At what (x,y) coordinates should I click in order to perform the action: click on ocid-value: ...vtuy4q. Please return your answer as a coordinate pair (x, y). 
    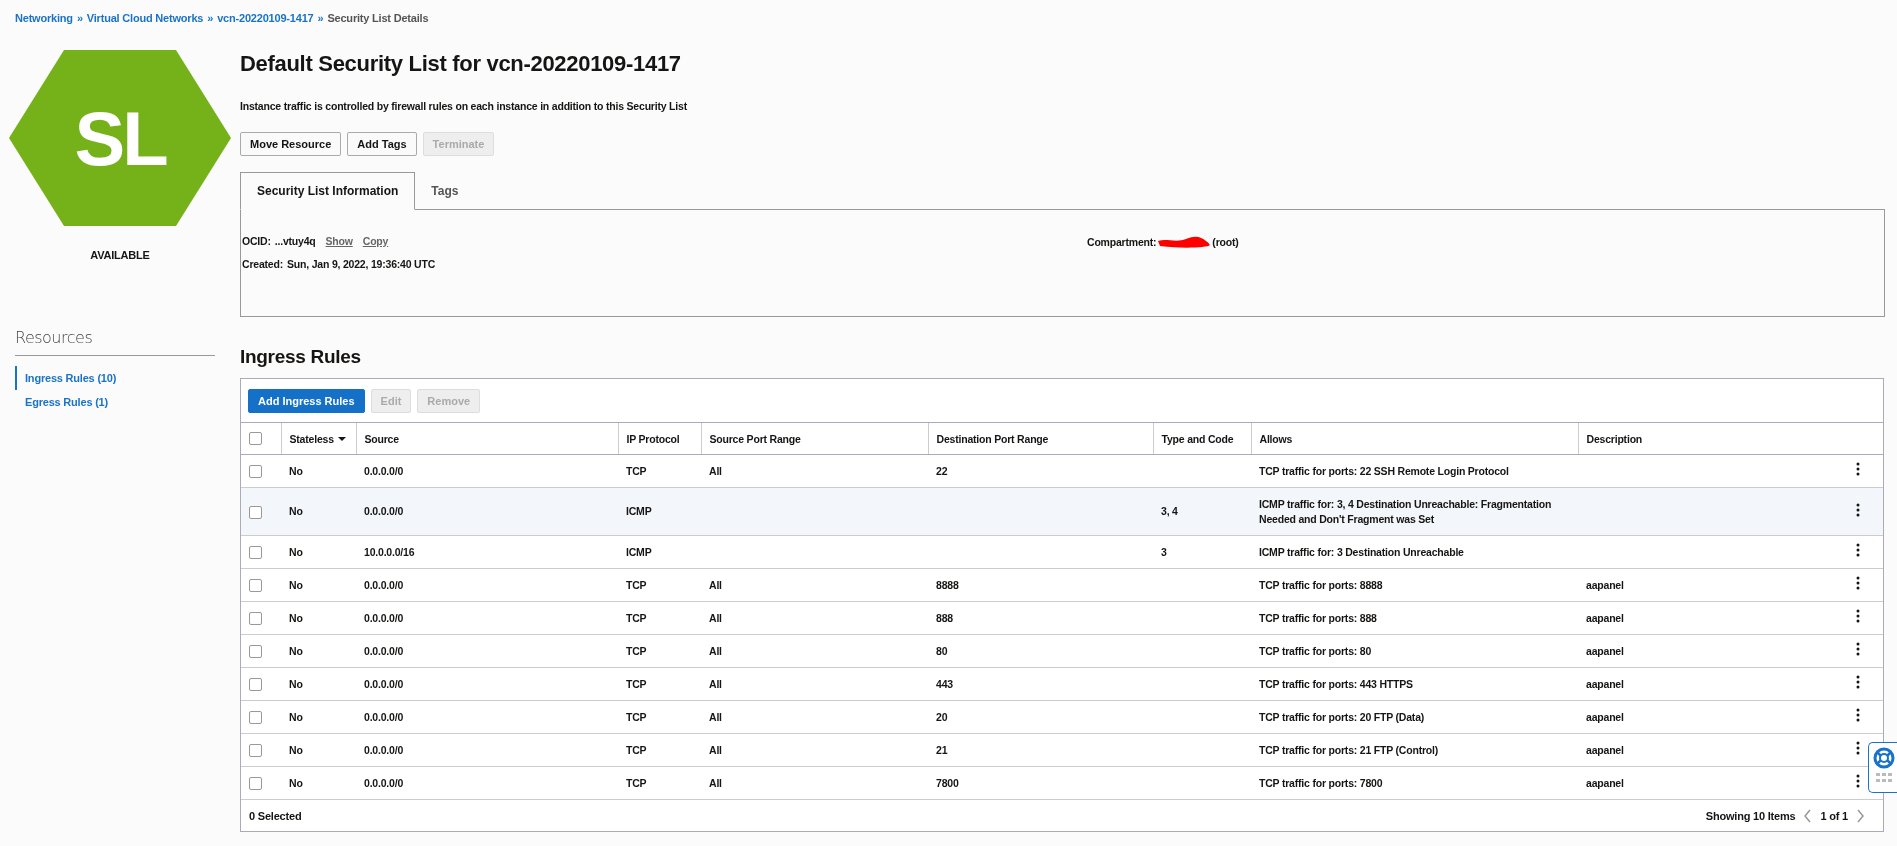
    Looking at the image, I should click on (295, 241).